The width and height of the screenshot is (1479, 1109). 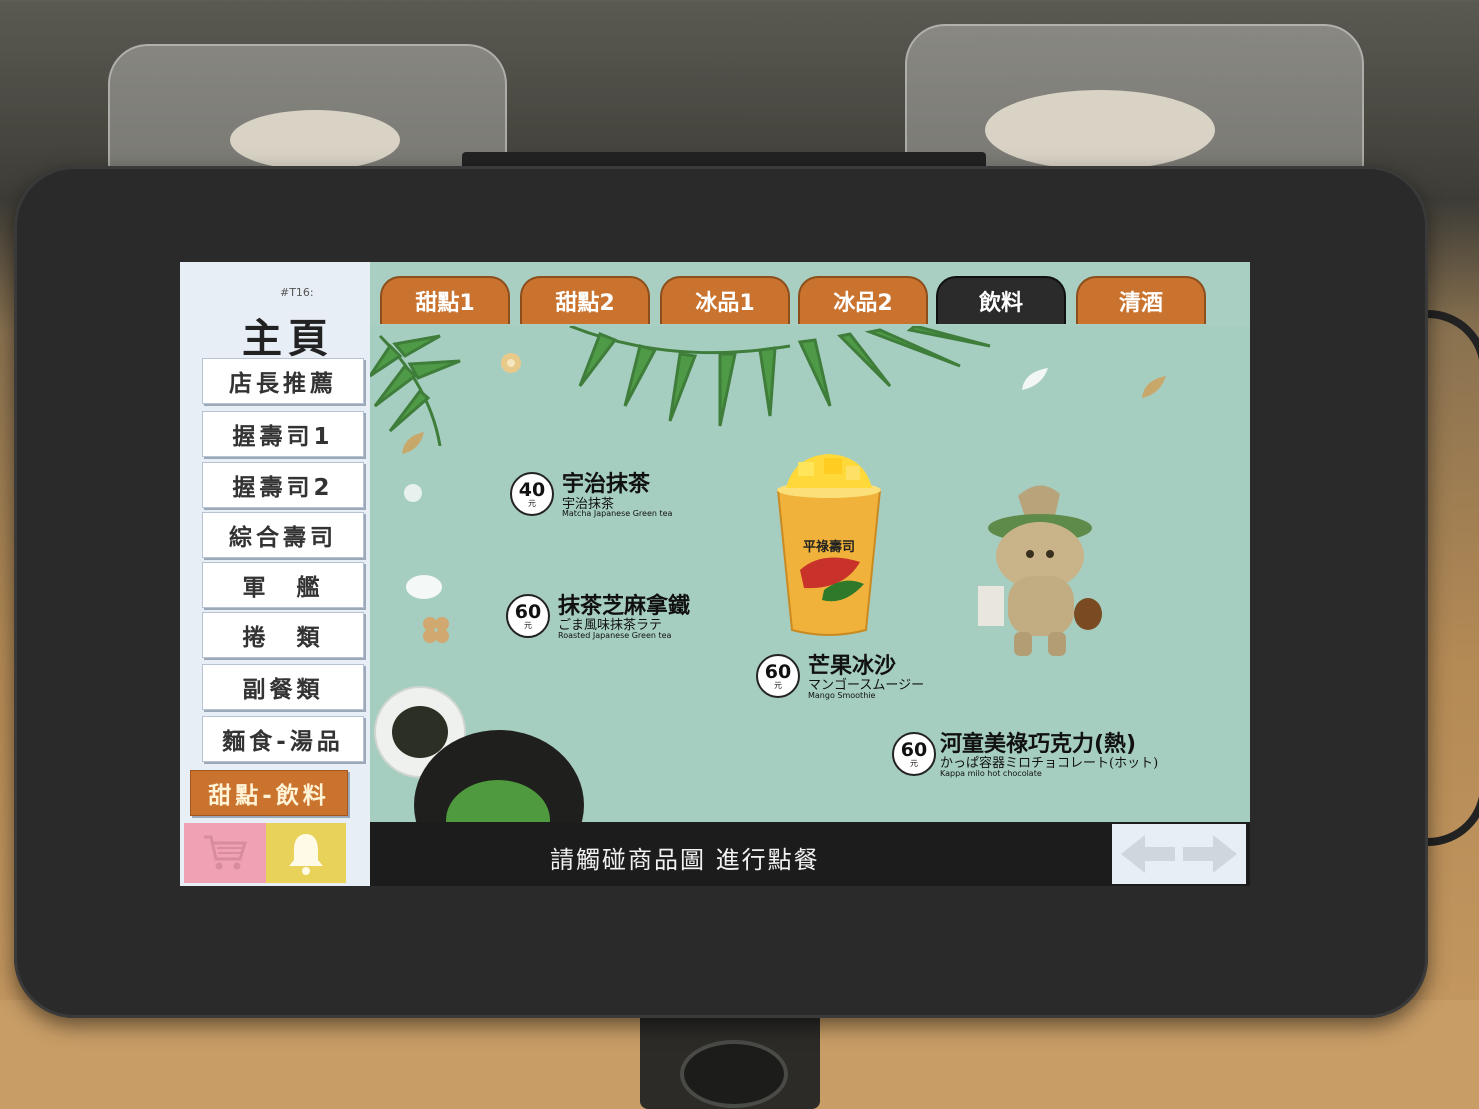 What do you see at coordinates (445, 300) in the screenshot?
I see `tab-dessert-1: 甜點1` at bounding box center [445, 300].